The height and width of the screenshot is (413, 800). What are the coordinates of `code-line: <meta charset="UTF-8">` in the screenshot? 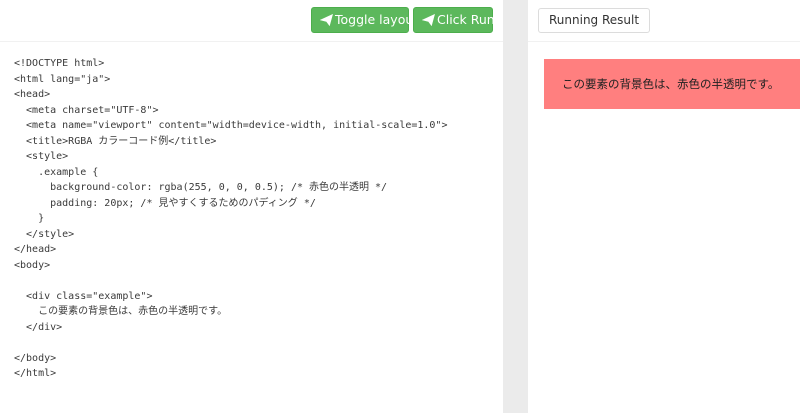 It's located at (86, 110).